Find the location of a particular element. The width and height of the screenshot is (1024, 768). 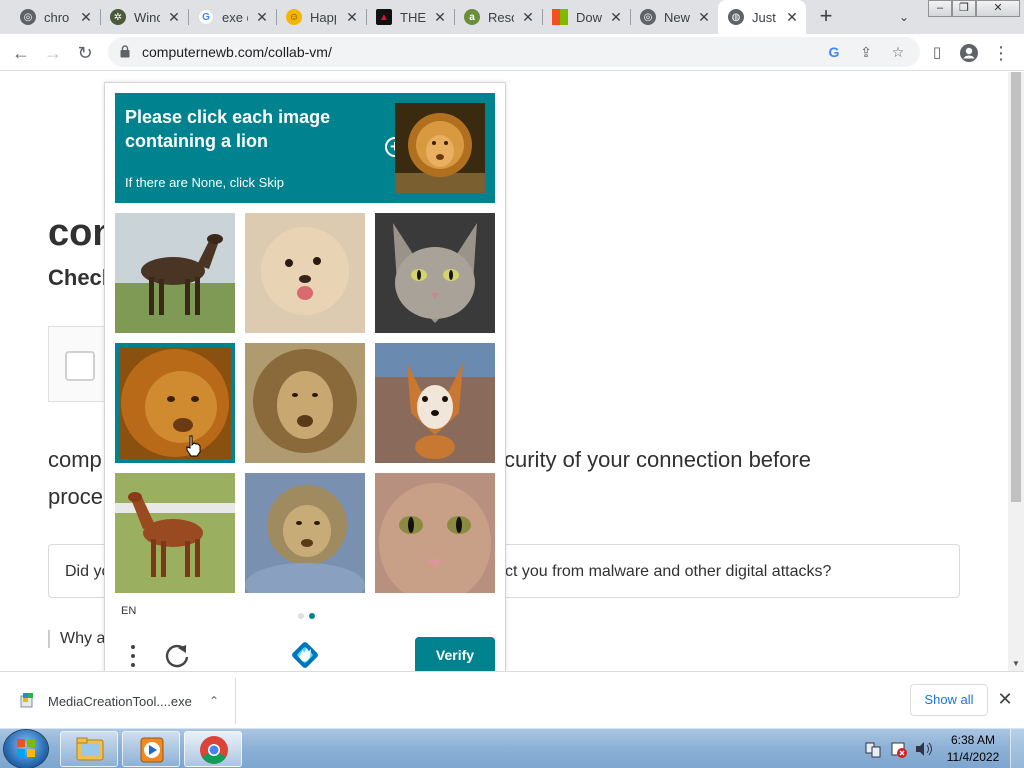

folder-icon is located at coordinates (90, 749).